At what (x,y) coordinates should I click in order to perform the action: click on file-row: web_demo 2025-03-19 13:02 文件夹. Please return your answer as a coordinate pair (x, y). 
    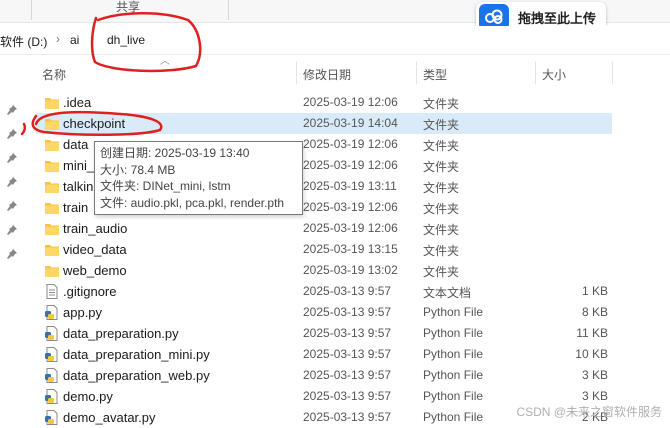
    Looking at the image, I should click on (324, 270).